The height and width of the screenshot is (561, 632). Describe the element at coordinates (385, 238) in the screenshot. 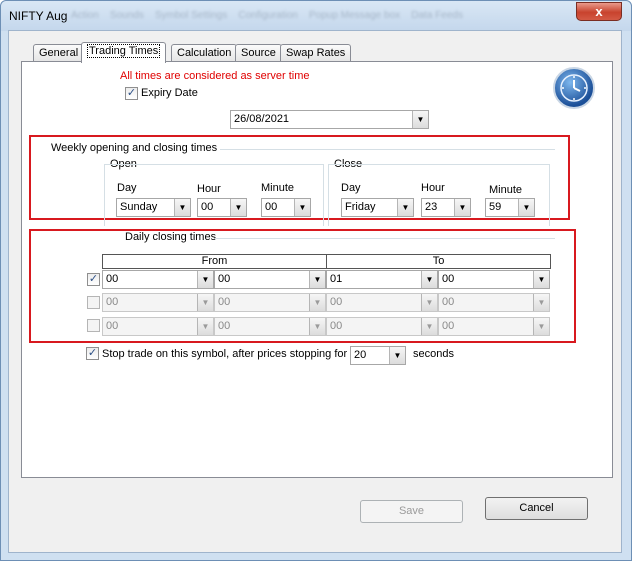

I see `daily-group-divider` at that location.